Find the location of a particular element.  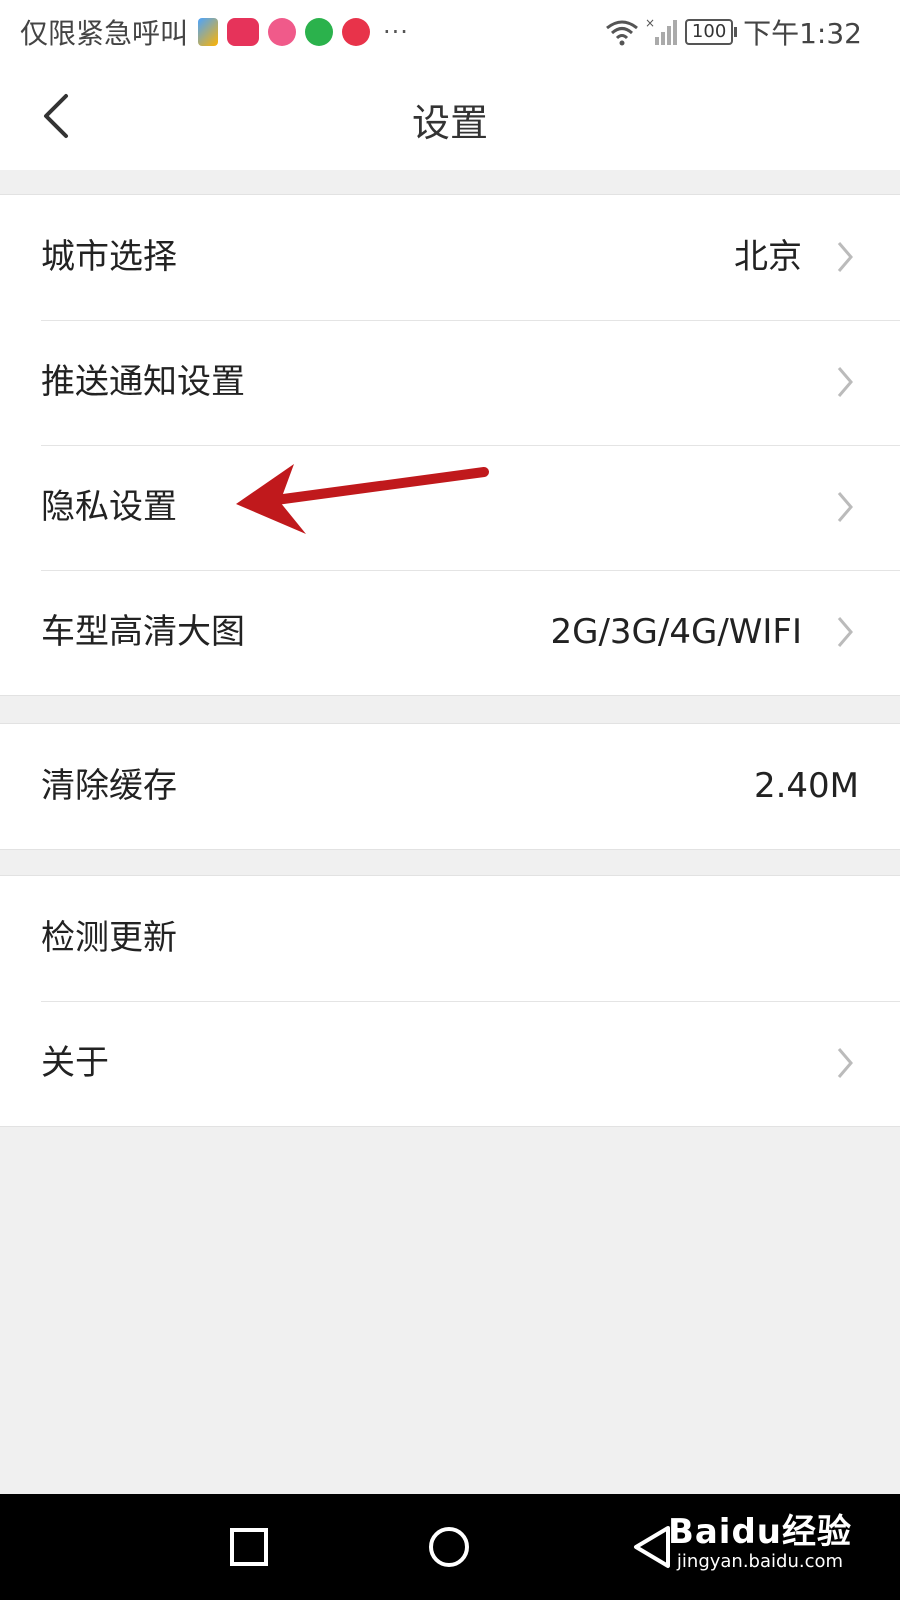

notification-icons: ··· is located at coordinates (303, 32).